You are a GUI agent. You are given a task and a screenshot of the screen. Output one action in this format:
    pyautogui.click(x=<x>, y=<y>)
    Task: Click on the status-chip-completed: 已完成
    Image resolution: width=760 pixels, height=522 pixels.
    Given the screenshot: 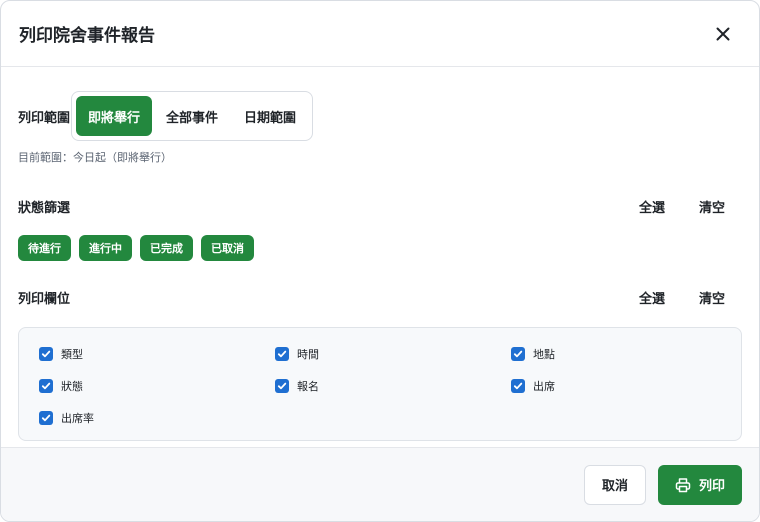 What is the action you would take?
    pyautogui.click(x=166, y=248)
    